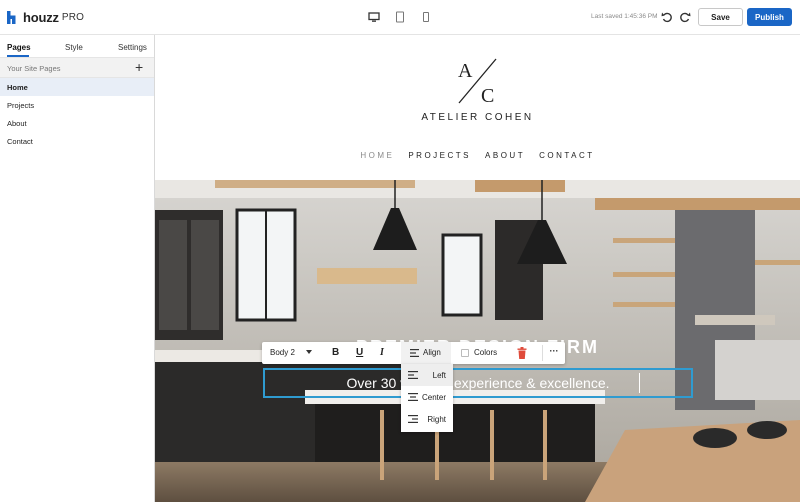  Describe the element at coordinates (374, 17) in the screenshot. I see `desktop-icon` at that location.